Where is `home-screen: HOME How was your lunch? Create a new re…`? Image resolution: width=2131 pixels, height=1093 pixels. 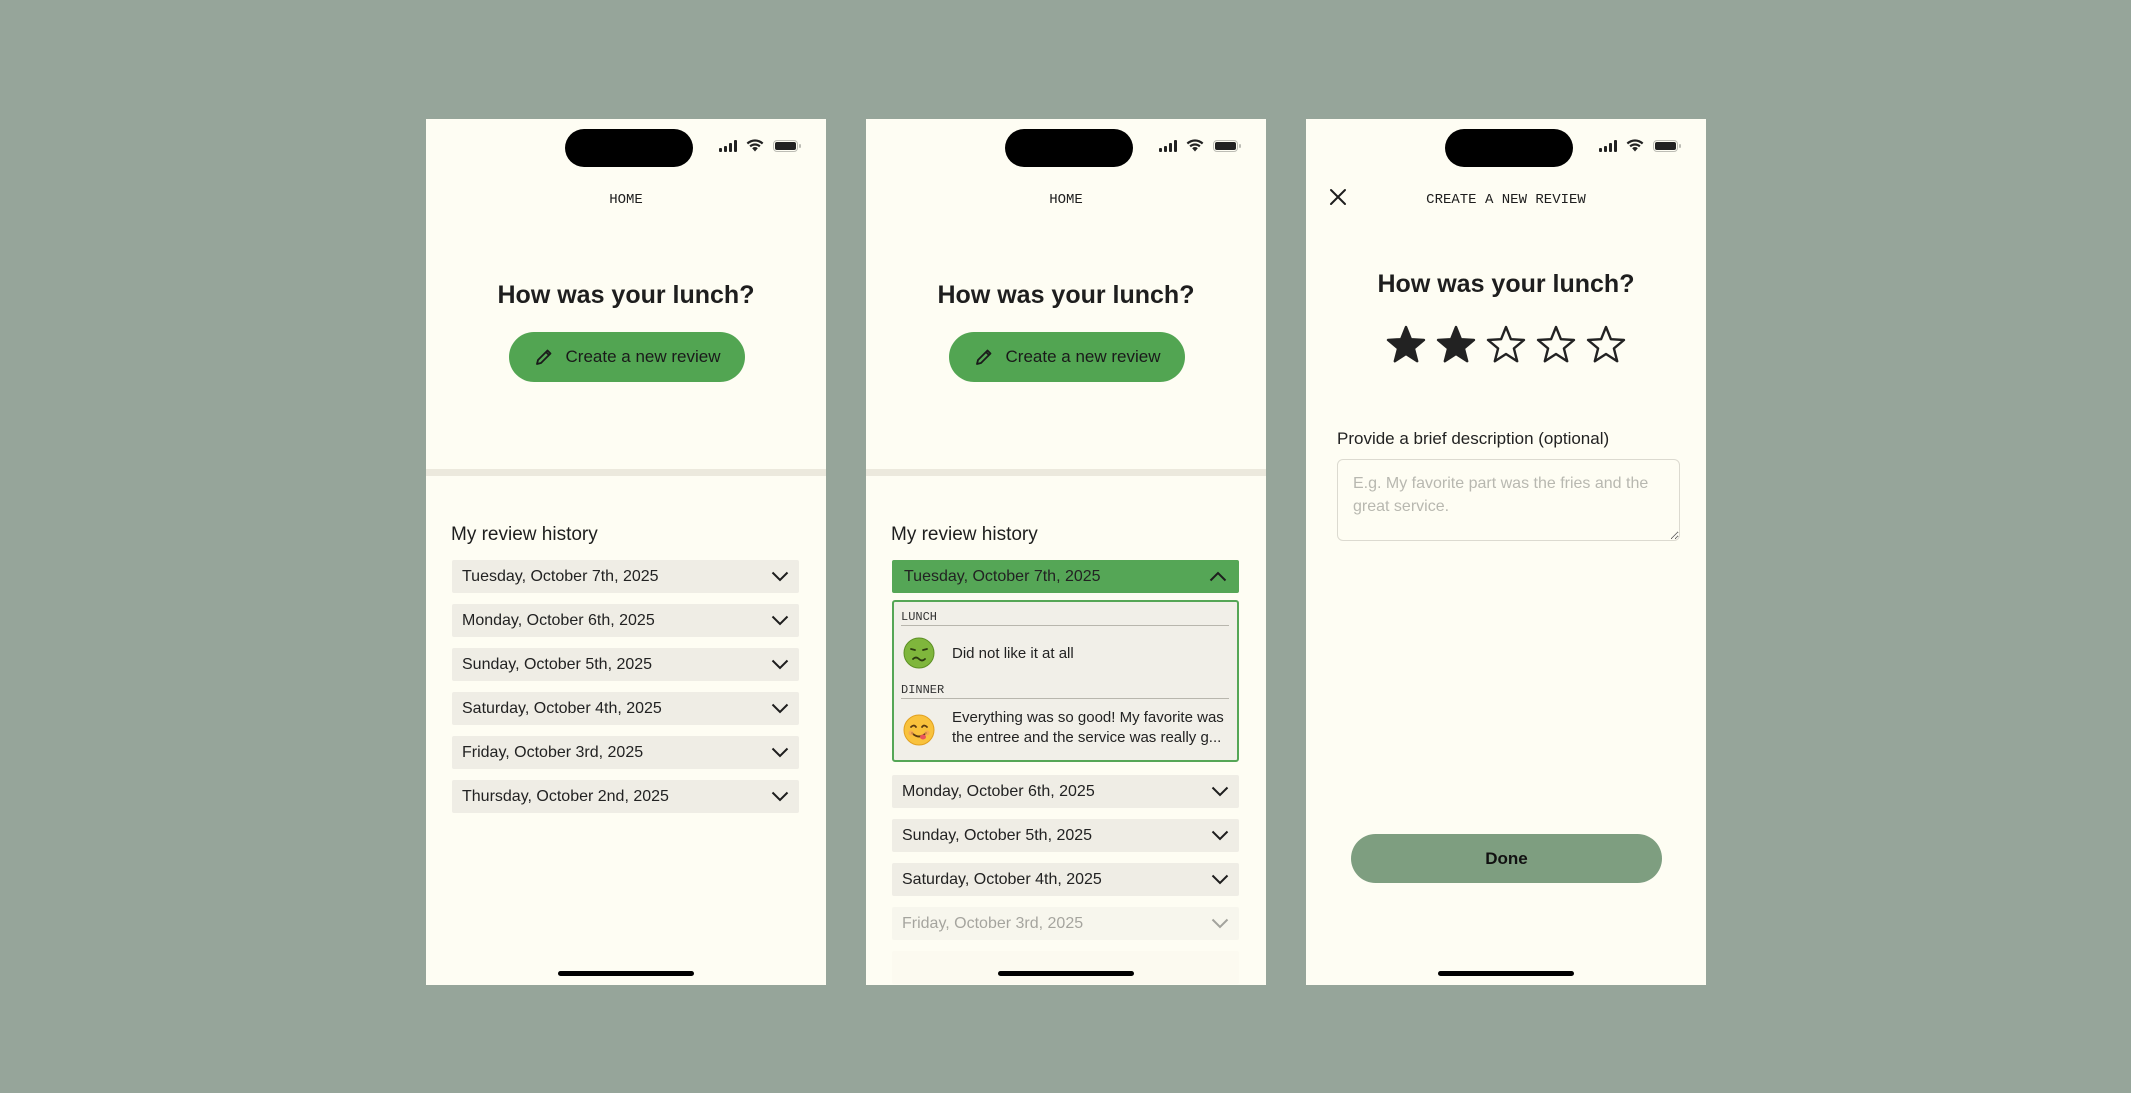
home-screen: HOME How was your lunch? Create a new re… is located at coordinates (626, 552).